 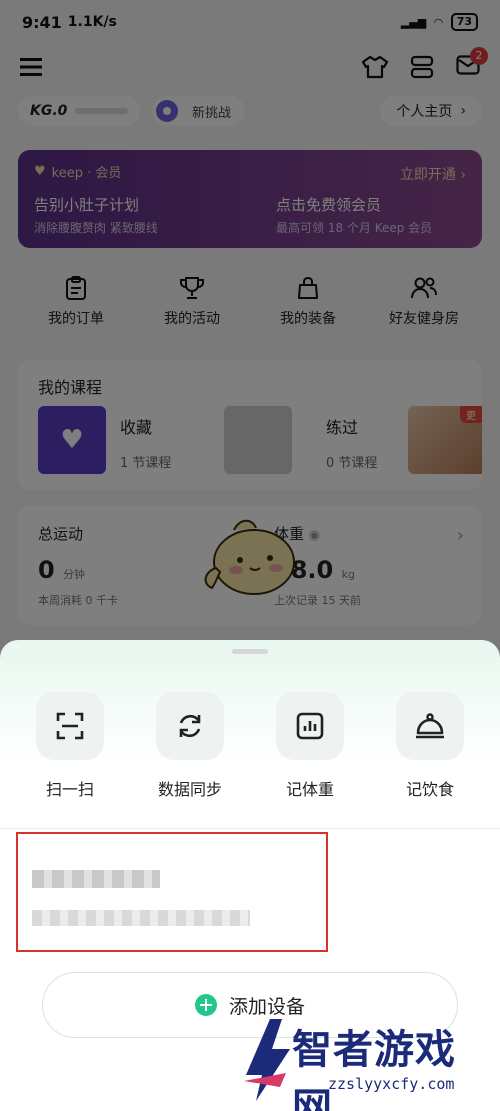 I want to click on food-label: 记饮食, so click(x=429, y=789).